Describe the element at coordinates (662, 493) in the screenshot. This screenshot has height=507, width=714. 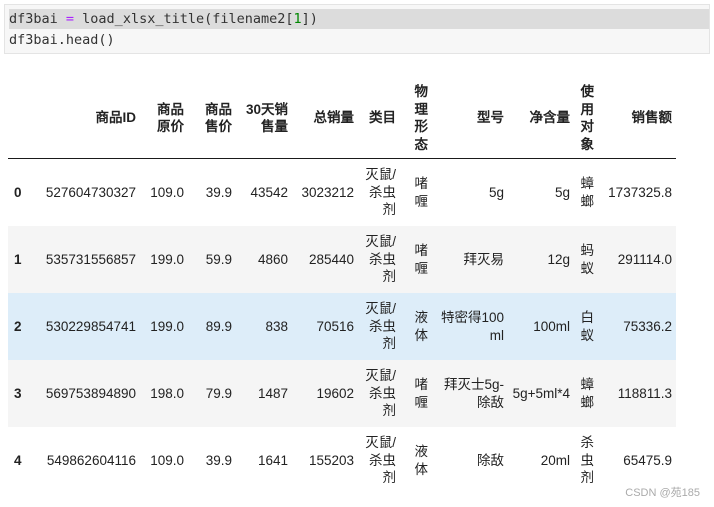
I see `watermark: CSDN @苑185` at that location.